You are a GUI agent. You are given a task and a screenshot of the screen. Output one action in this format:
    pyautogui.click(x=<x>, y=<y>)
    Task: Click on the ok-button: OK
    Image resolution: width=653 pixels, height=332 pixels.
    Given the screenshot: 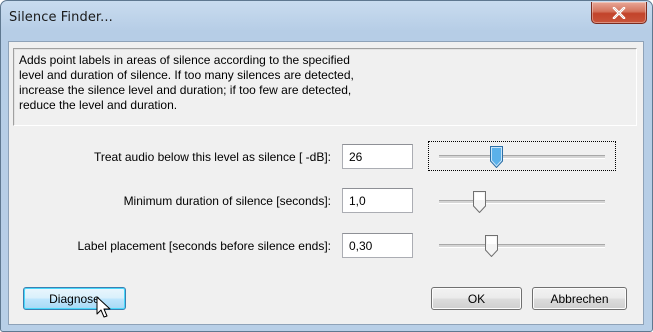 What is the action you would take?
    pyautogui.click(x=476, y=298)
    